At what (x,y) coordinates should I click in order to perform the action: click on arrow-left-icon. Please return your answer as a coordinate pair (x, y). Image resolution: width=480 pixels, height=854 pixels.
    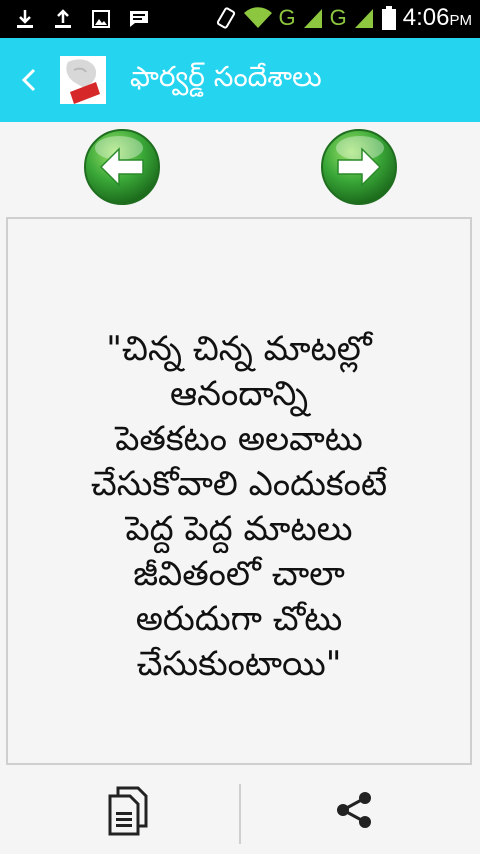
    Looking at the image, I should click on (122, 167).